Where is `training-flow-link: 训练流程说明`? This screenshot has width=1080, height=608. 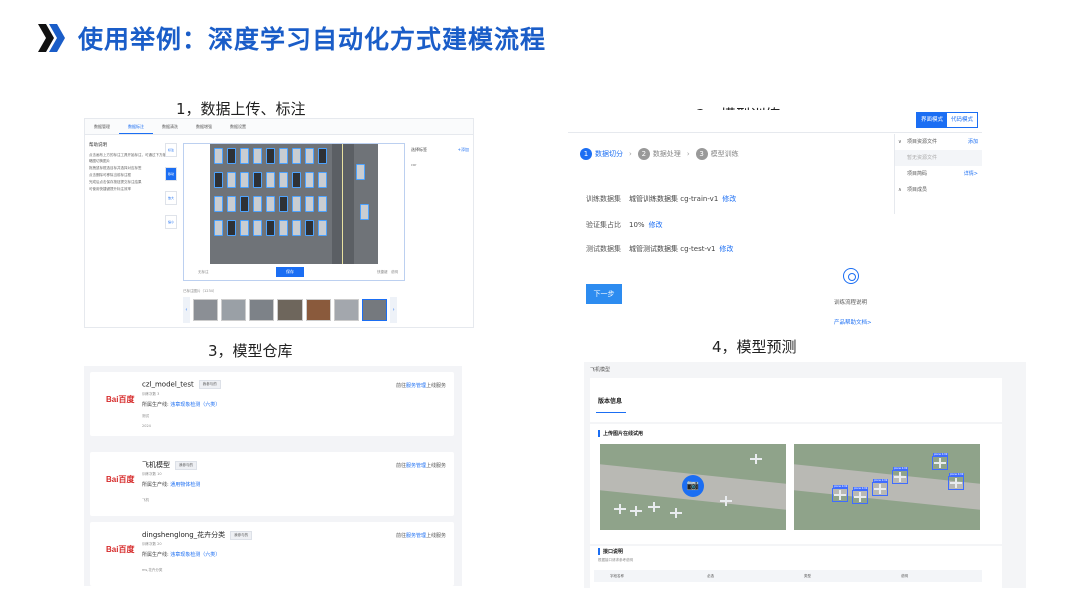
training-flow-link: 训练流程说明 is located at coordinates (850, 302).